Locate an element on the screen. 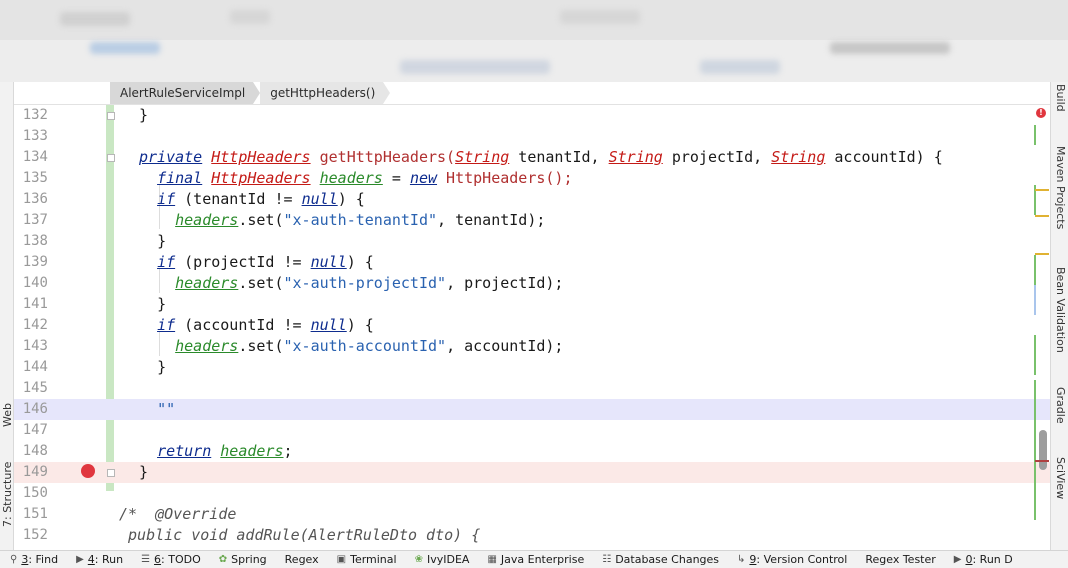 This screenshot has height=568, width=1068. breadcrumb: AlertRuleServiceImpl getHttpHeaders() is located at coordinates (250, 93).